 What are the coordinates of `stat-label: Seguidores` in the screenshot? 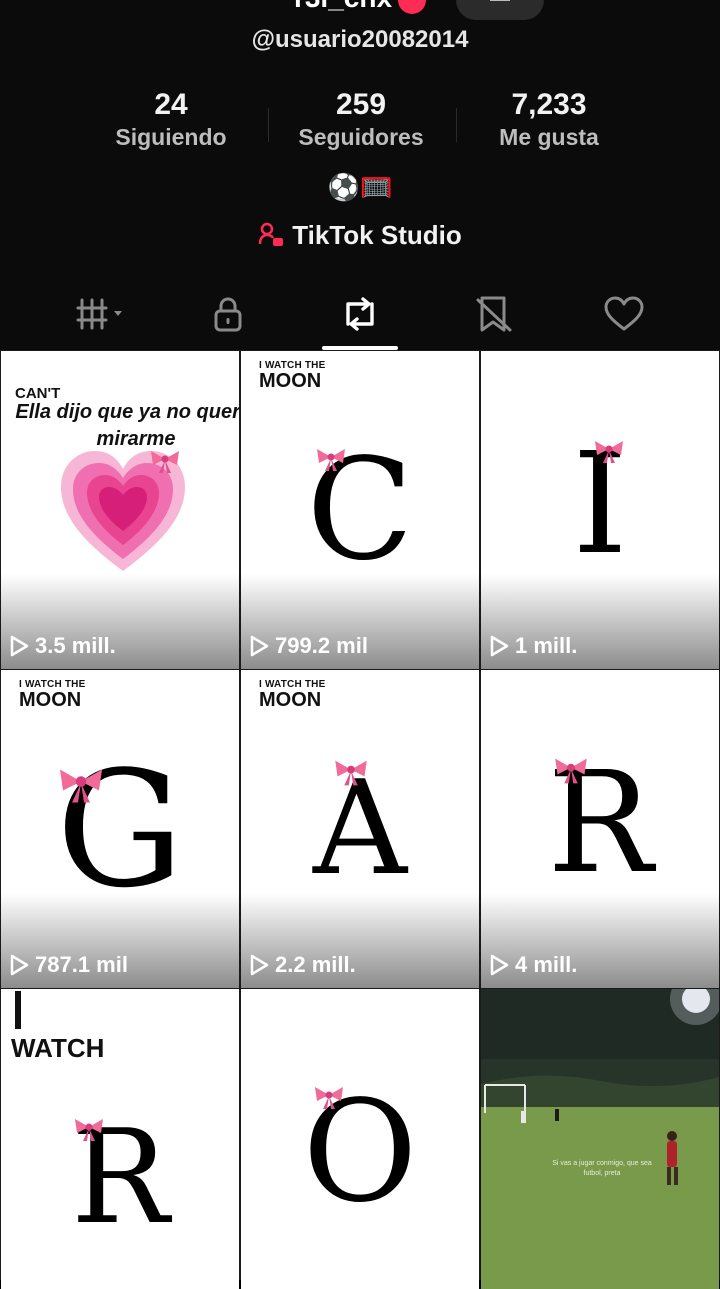 It's located at (361, 137).